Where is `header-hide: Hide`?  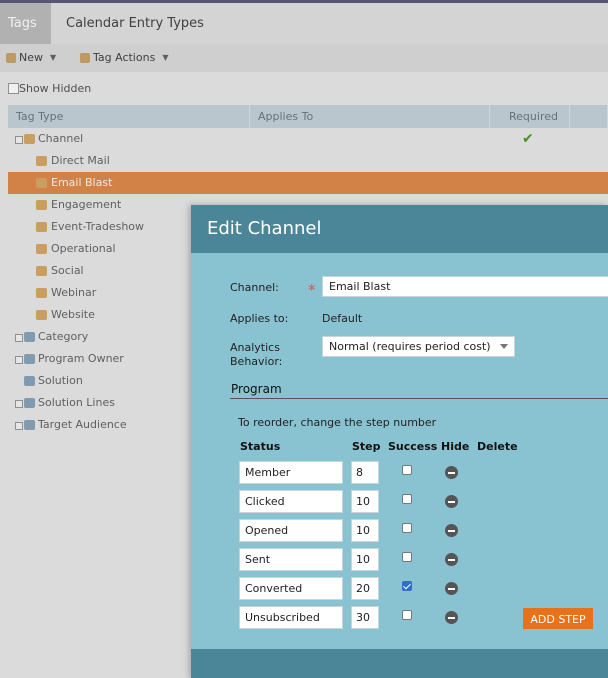
header-hide: Hide is located at coordinates (455, 446).